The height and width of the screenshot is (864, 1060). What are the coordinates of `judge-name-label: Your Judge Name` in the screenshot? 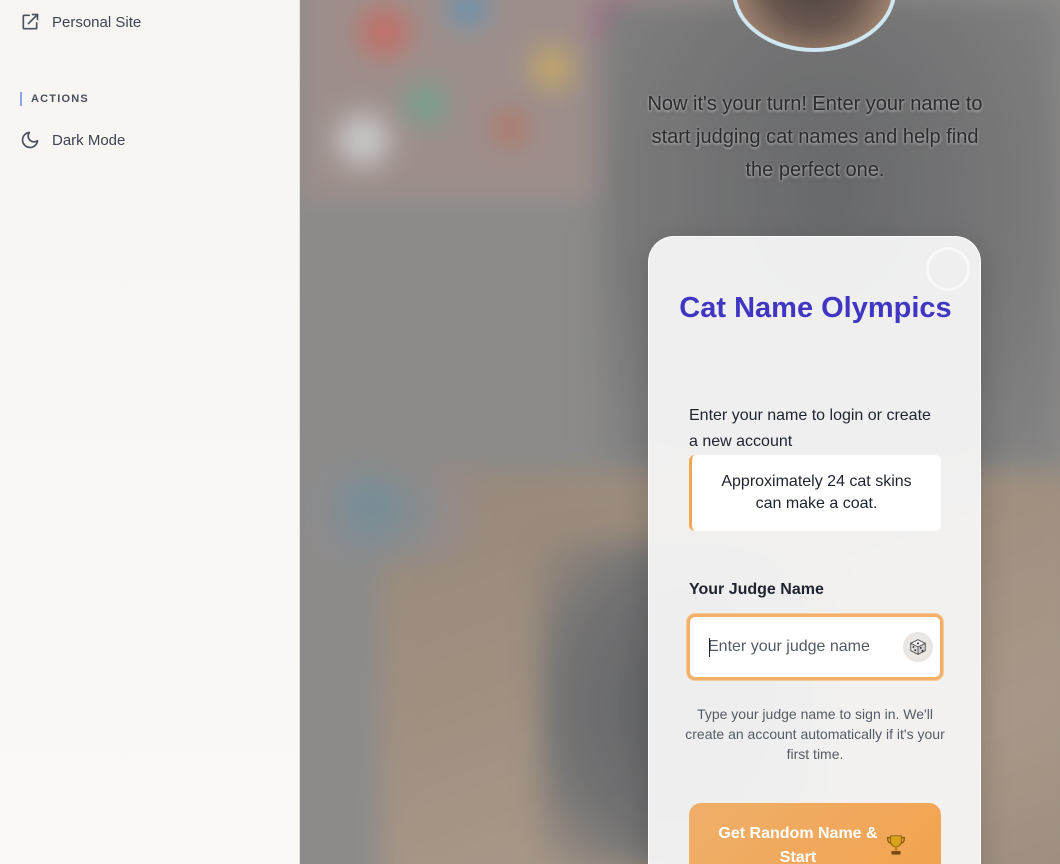 It's located at (756, 589).